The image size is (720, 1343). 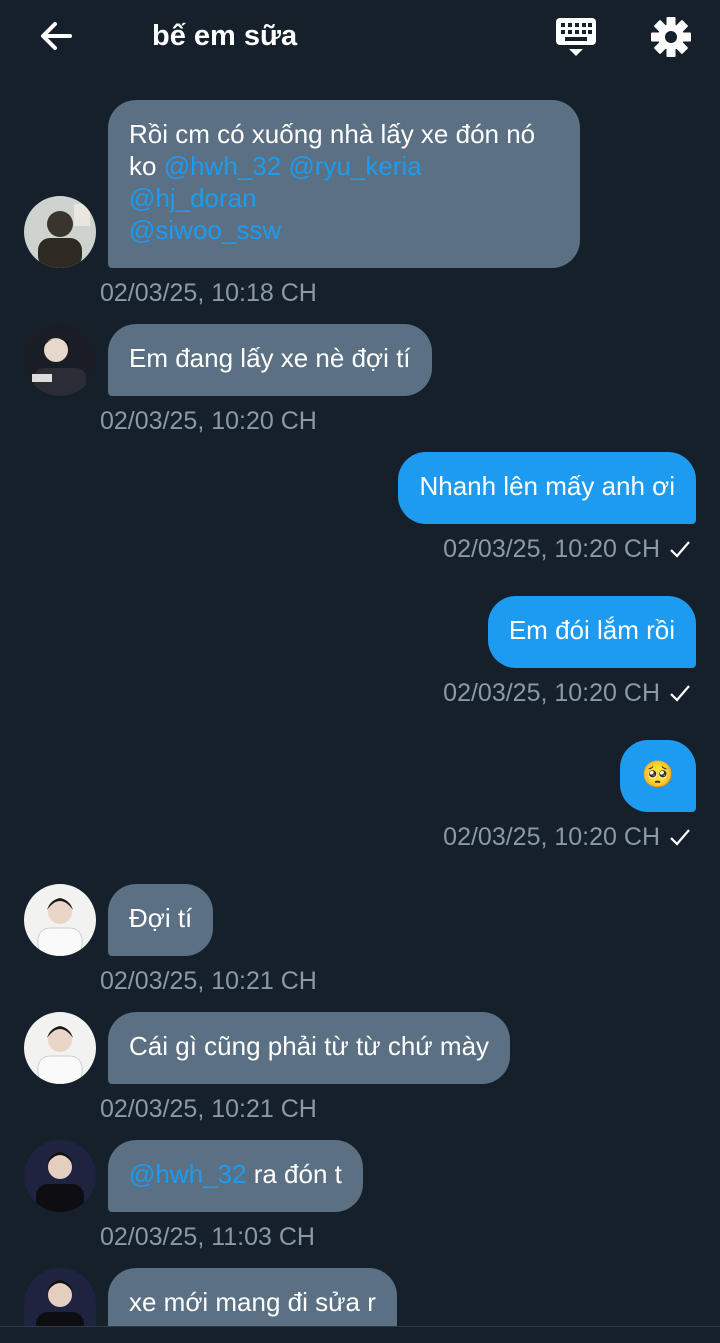 I want to click on composer-divider, so click(x=360, y=1326).